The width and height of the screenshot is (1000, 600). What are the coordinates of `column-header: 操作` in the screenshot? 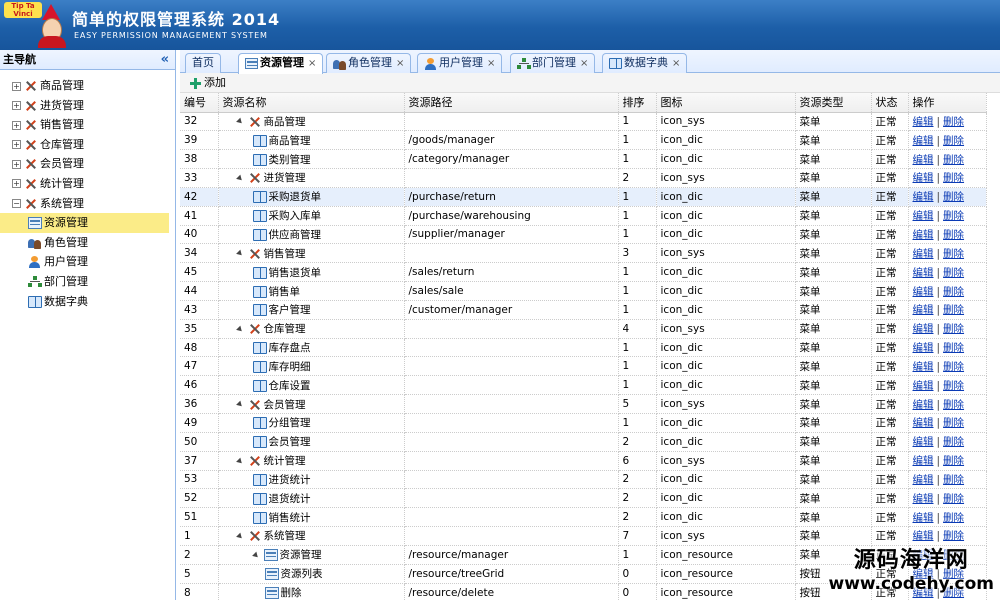 It's located at (947, 103).